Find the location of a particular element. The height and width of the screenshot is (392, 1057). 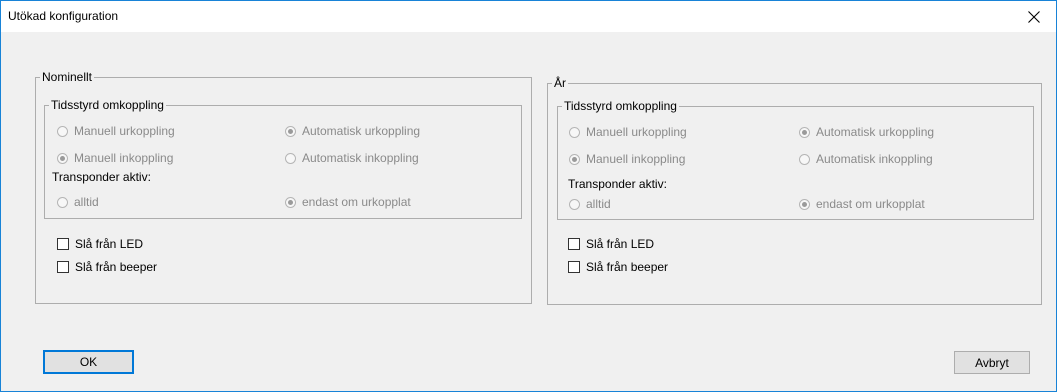

title-bar: Utökad konfiguration is located at coordinates (528, 16).